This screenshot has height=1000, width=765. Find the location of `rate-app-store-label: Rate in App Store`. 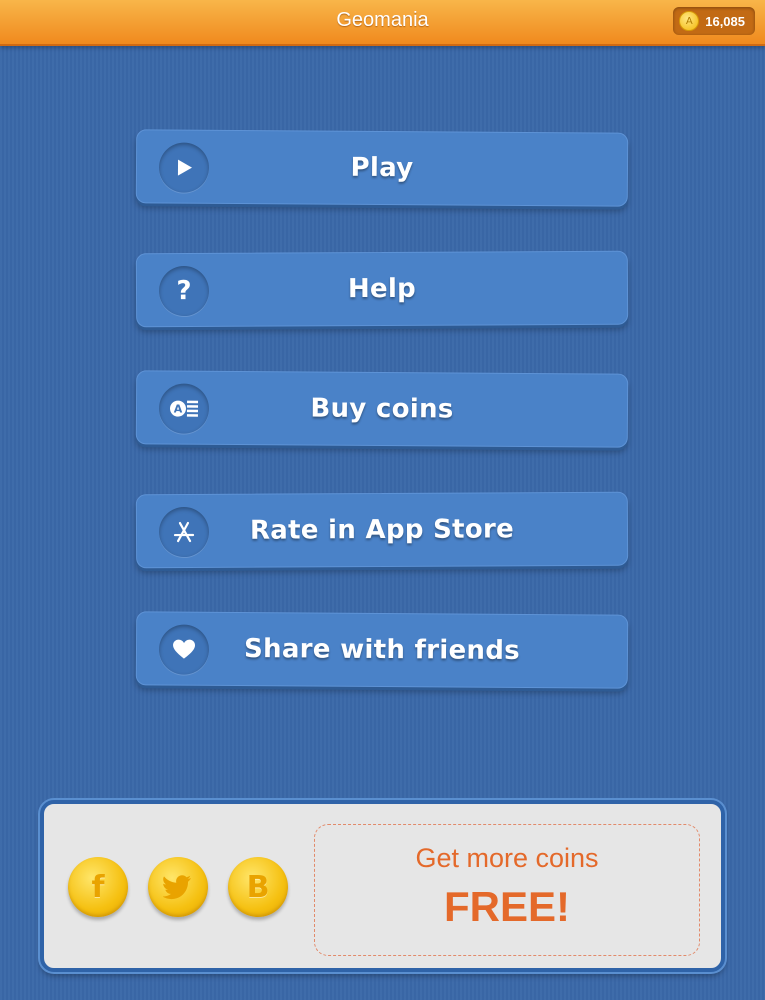

rate-app-store-label: Rate in App Store is located at coordinates (382, 530).